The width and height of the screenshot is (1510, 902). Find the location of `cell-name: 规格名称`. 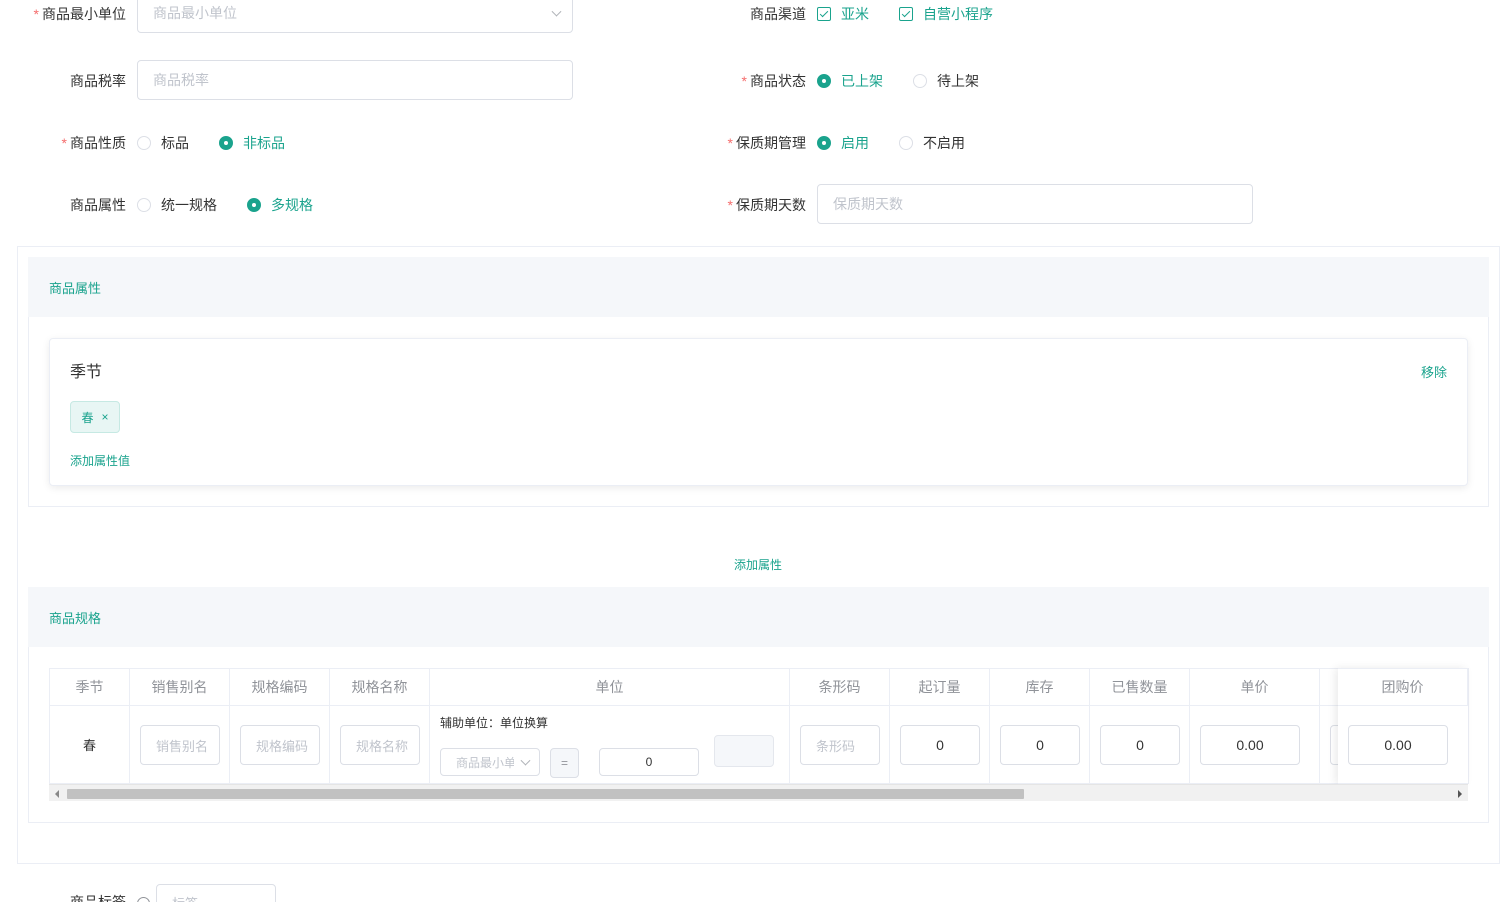

cell-name: 规格名称 is located at coordinates (379, 744).